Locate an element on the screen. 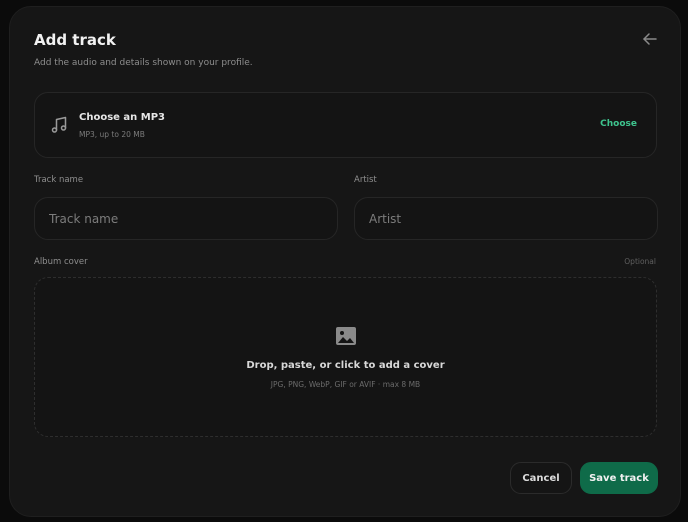 Image resolution: width=688 pixels, height=522 pixels. modal-title: Add track is located at coordinates (75, 40).